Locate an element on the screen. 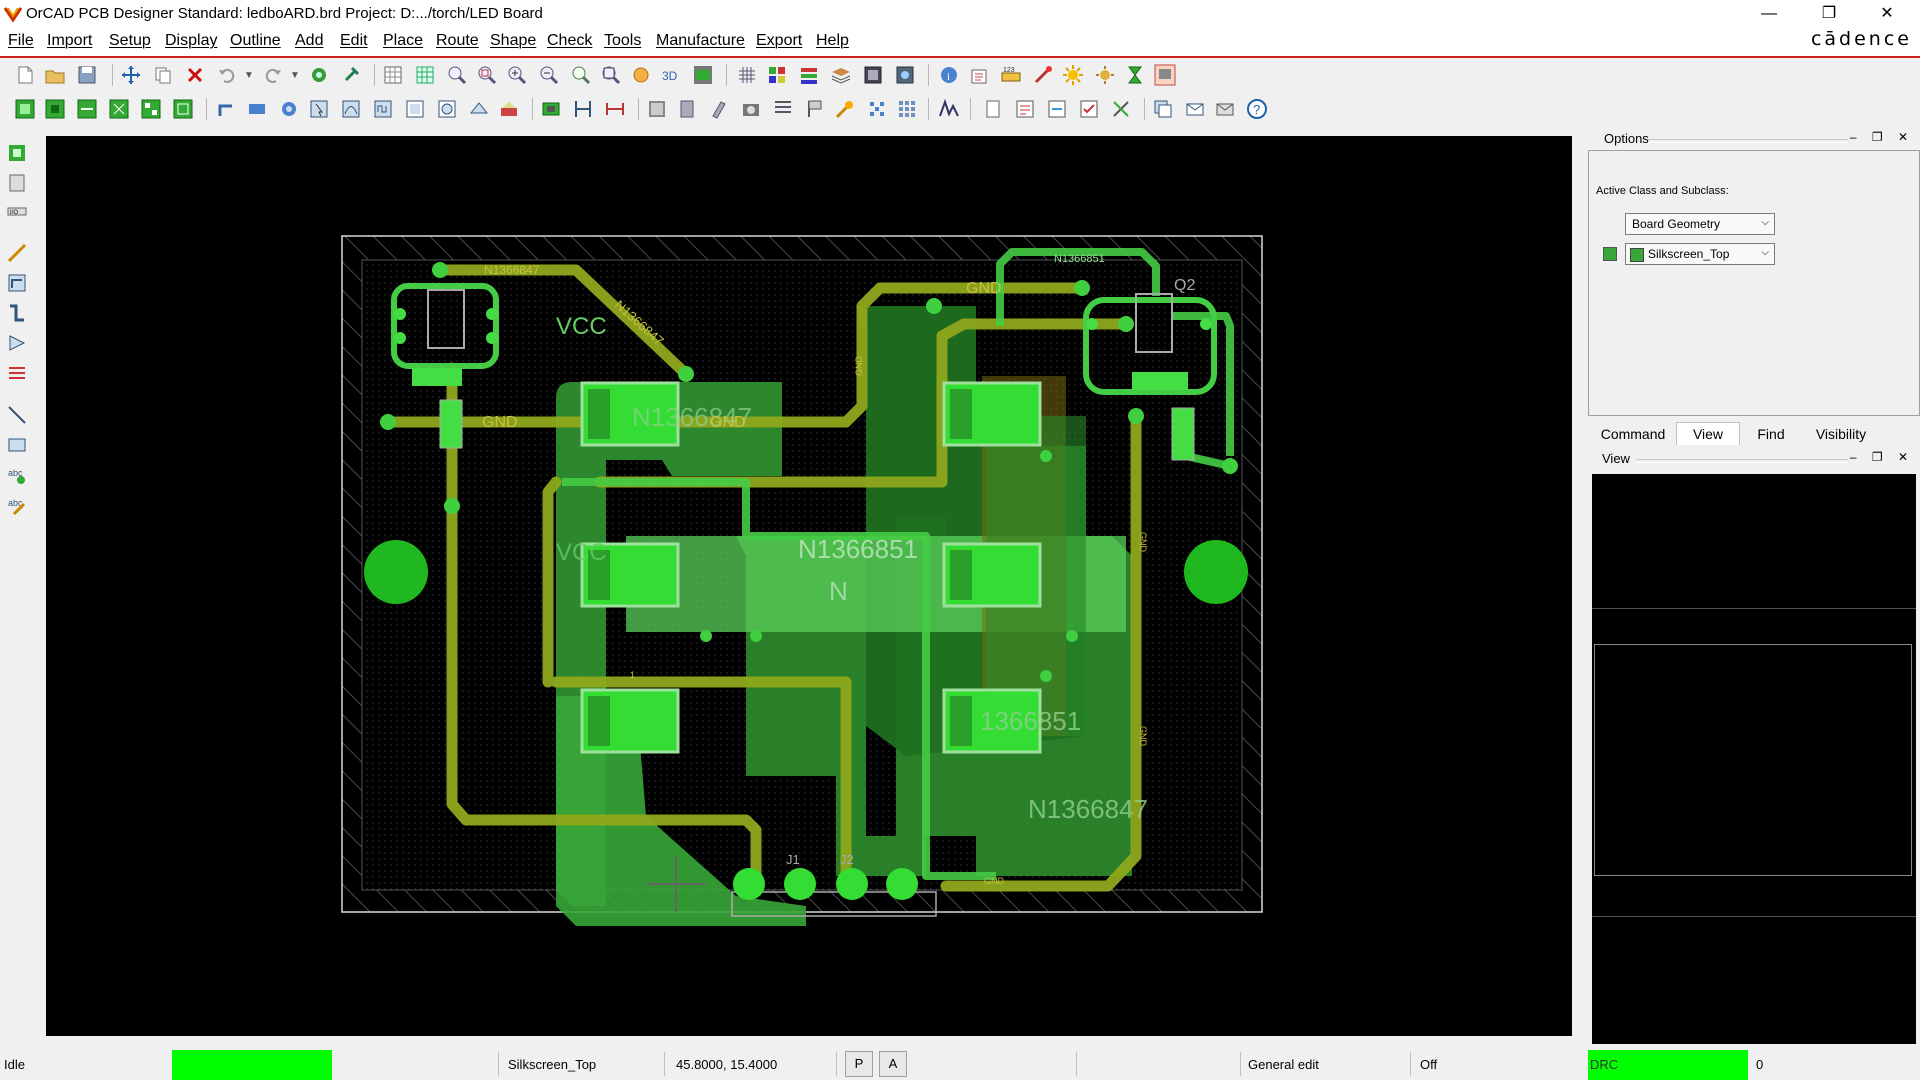 The width and height of the screenshot is (1920, 1080). menu-export: Export is located at coordinates (779, 41).